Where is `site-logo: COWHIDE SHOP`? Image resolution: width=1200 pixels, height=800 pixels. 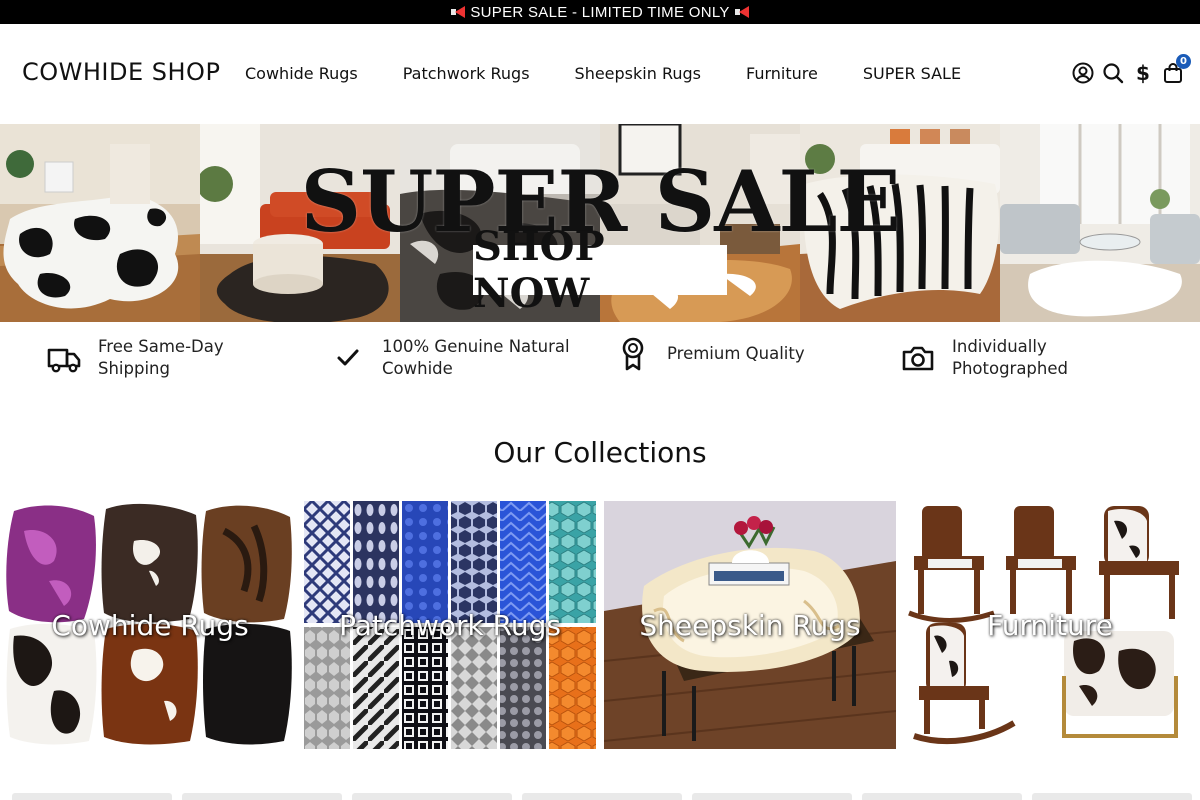 site-logo: COWHIDE SHOP is located at coordinates (121, 72).